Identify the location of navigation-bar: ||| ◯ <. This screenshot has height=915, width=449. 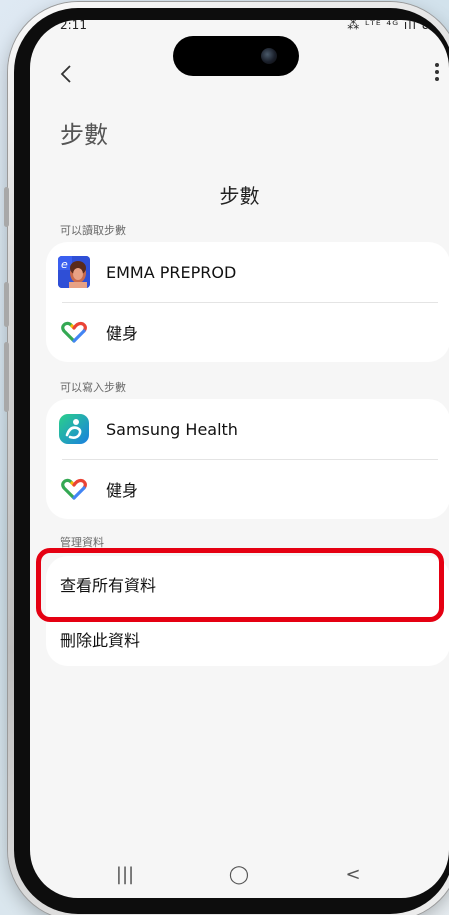
(239, 878).